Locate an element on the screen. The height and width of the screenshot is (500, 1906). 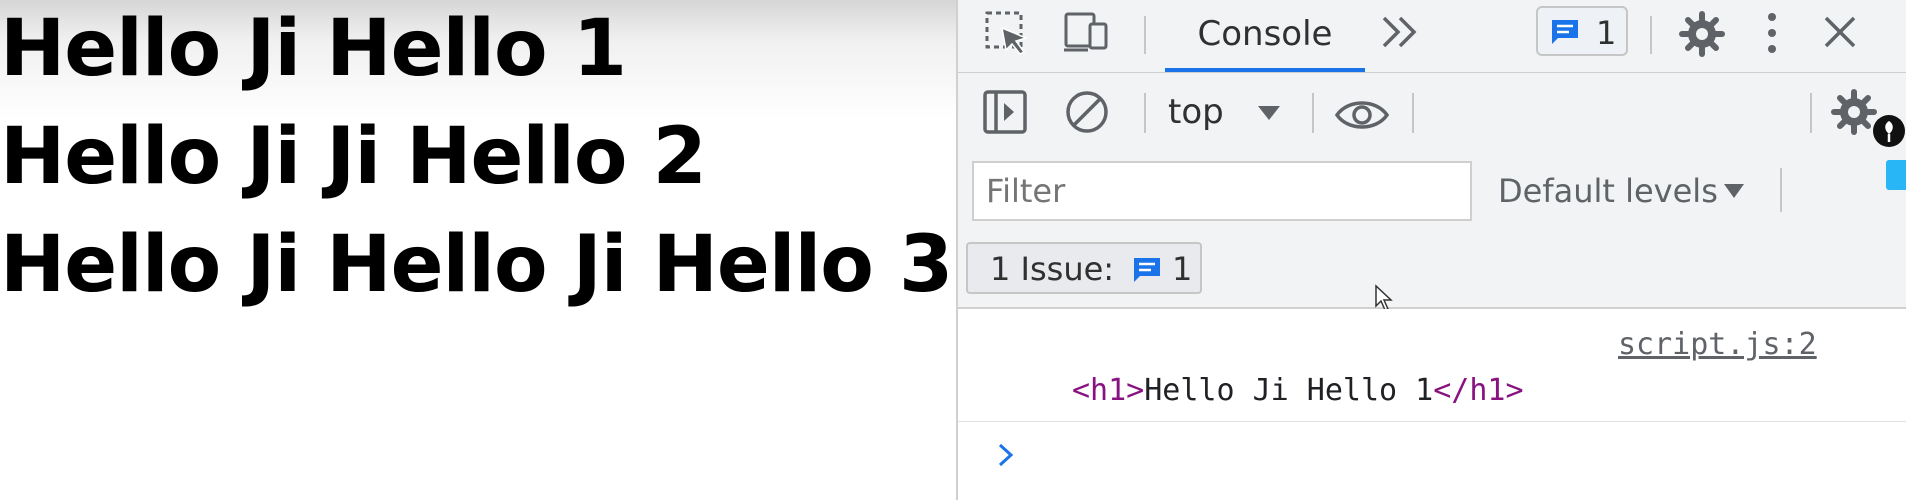
issues-button: 1 Issue: 1 is located at coordinates (1084, 268).